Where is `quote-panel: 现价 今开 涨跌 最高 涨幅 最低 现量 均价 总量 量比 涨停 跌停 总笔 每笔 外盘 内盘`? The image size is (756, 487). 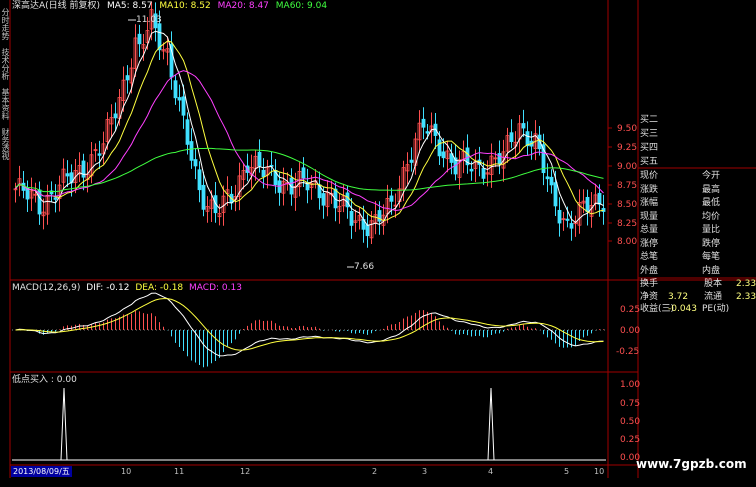
quote-panel: 现价 今开 涨跌 最高 涨幅 最低 现量 均价 总量 量比 涨停 跌停 总笔 每笔 外盘 内盘 is located at coordinates (698, 224).